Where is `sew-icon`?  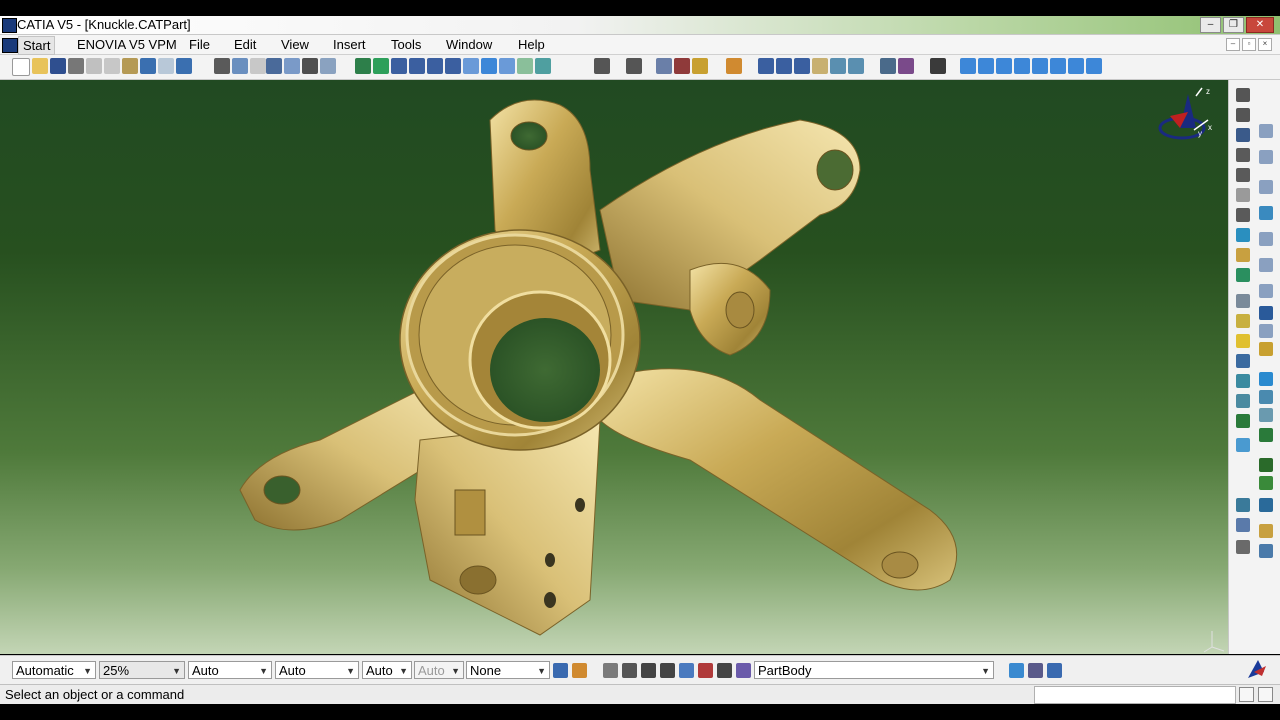 sew-icon is located at coordinates (1266, 415).